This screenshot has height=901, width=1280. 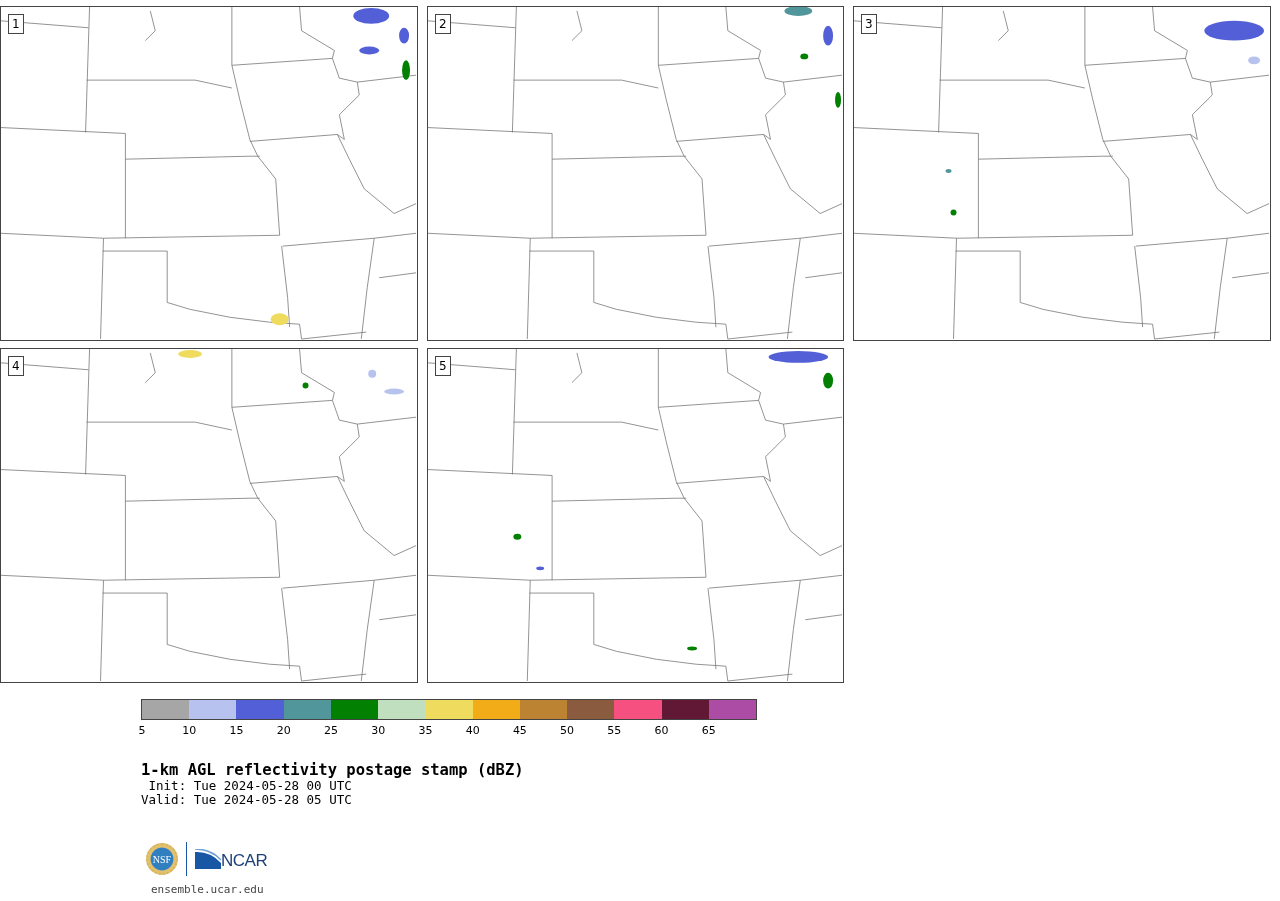 What do you see at coordinates (472, 731) in the screenshot?
I see `colorbar-tick-label: 40` at bounding box center [472, 731].